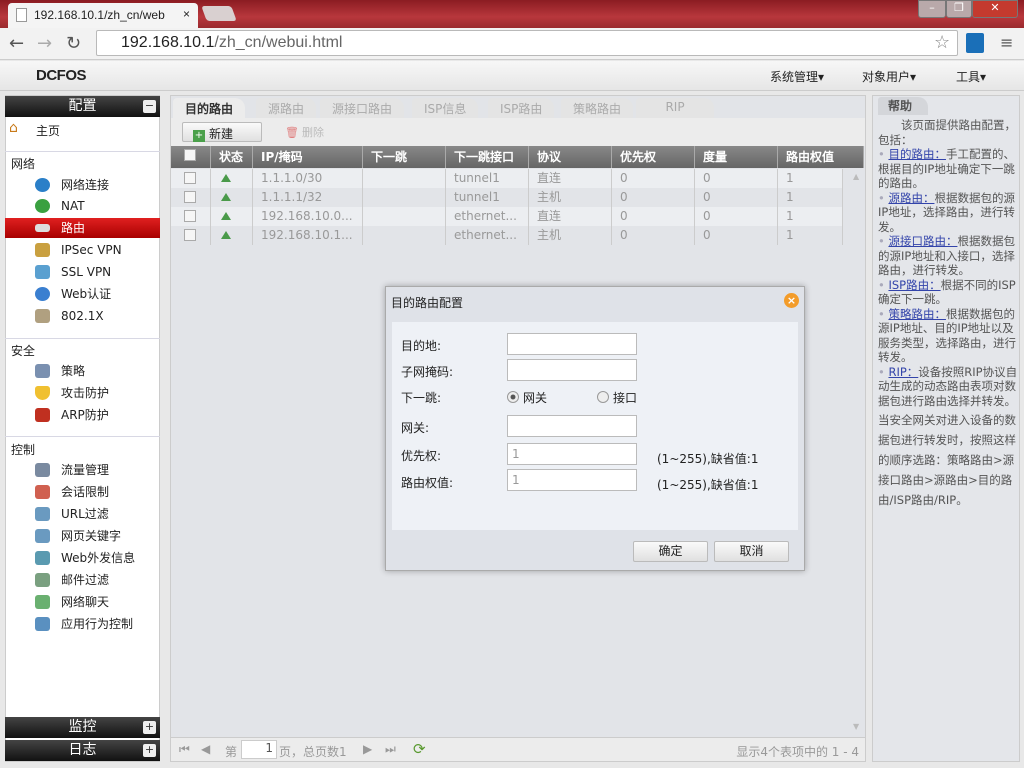 The image size is (1024, 768). Describe the element at coordinates (362, 108) in the screenshot. I see `tab-source-interface-route: 源接口路由` at that location.